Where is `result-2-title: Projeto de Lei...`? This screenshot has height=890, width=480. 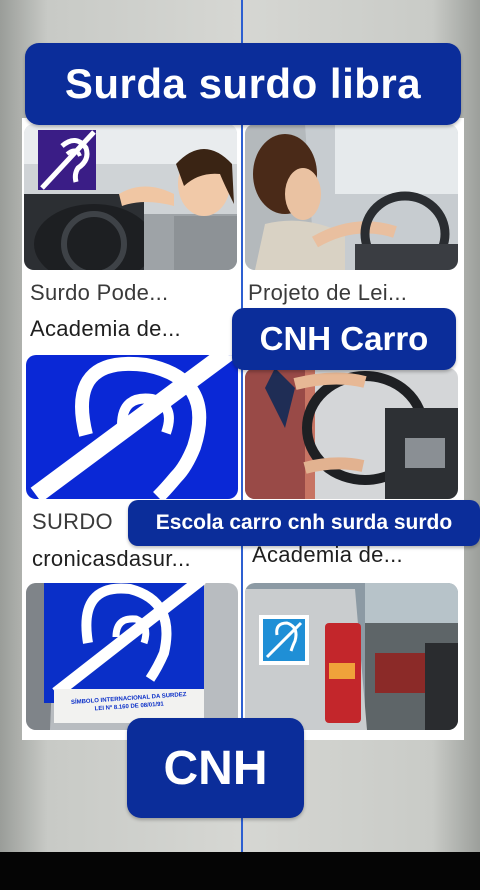
result-2-title: Projeto de Lei... is located at coordinates (327, 293).